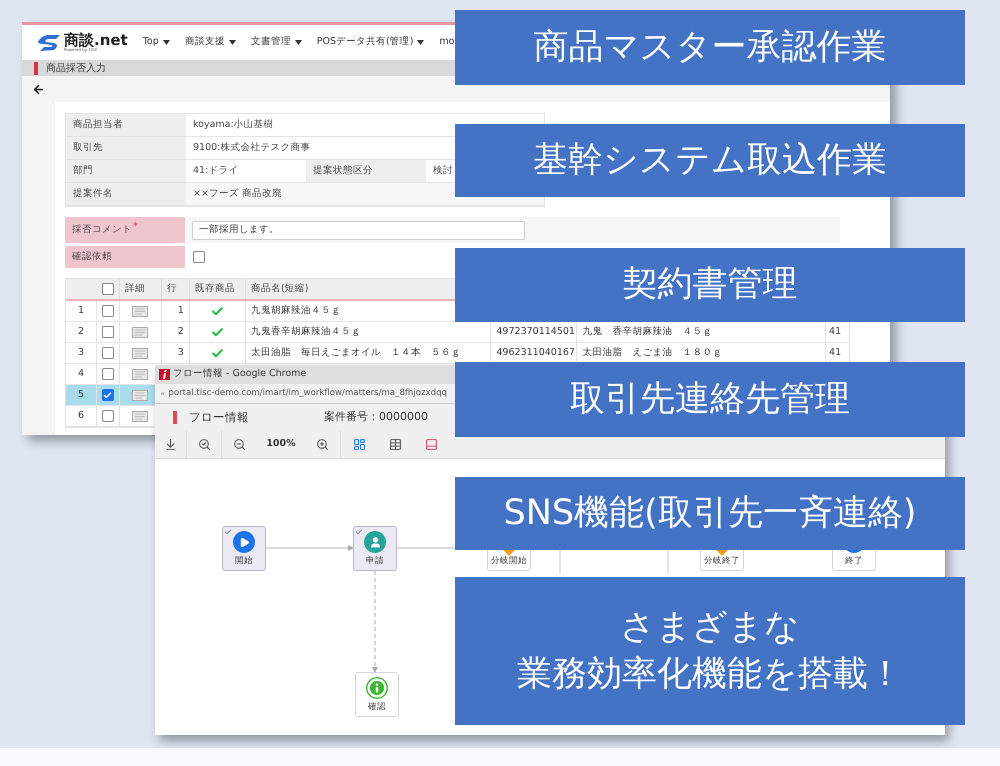 Image resolution: width=1000 pixels, height=766 pixels. I want to click on form-value: 9100:株式会社テスク商事, so click(252, 147).